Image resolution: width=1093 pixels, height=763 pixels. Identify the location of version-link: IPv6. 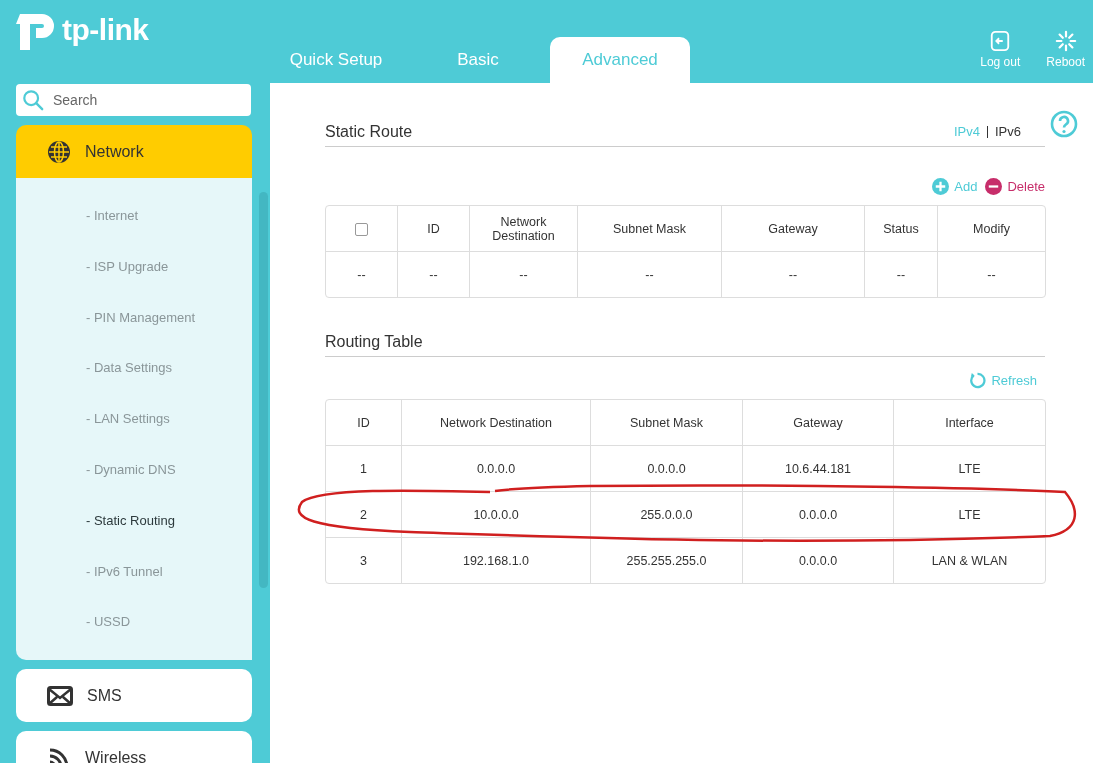
(1008, 131).